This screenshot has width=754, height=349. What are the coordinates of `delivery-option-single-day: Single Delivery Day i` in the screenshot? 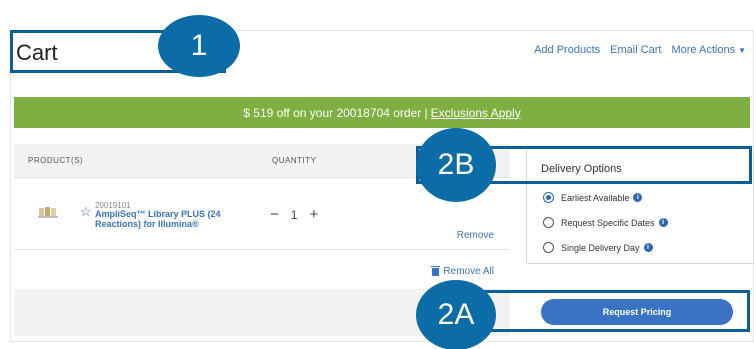 It's located at (598, 247).